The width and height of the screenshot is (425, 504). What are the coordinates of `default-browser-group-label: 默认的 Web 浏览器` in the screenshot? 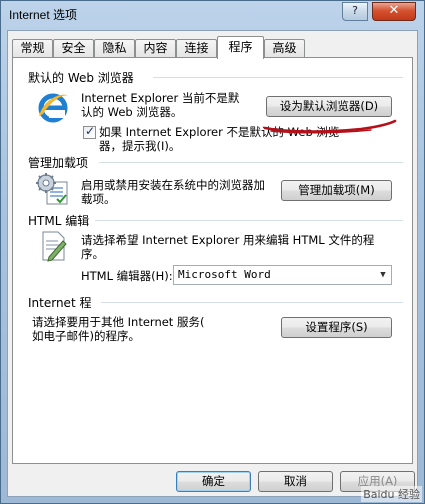 It's located at (81, 78).